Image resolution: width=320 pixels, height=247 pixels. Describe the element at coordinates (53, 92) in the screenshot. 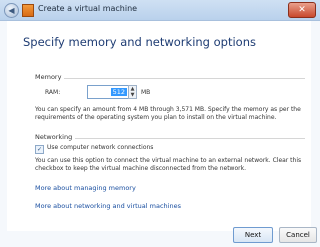

I see `ram-label: RAM:` at that location.